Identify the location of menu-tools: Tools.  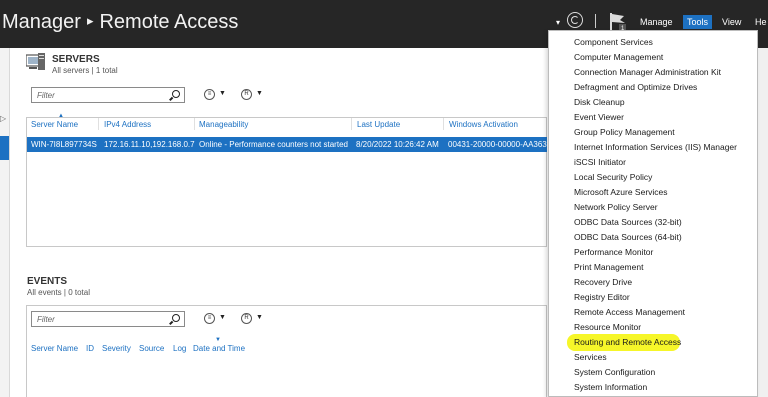
(698, 22).